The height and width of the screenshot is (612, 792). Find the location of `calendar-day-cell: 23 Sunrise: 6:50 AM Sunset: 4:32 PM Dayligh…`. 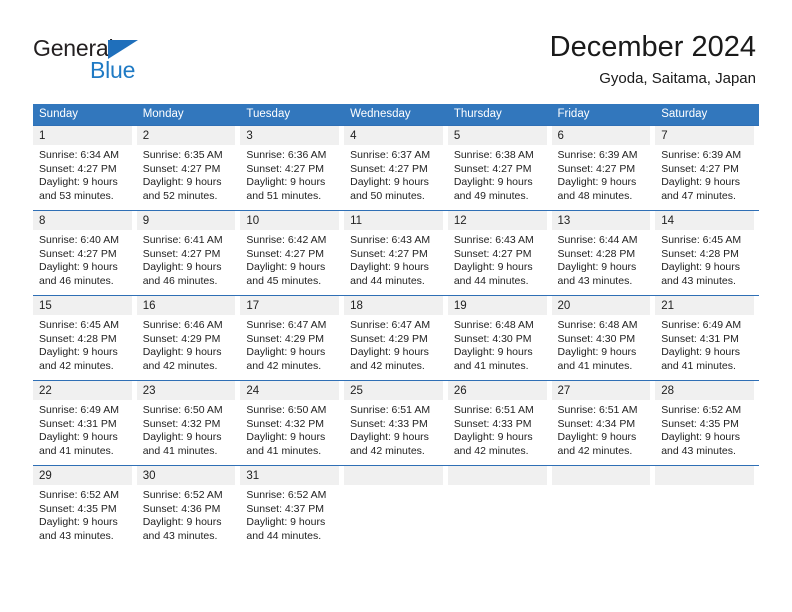

calendar-day-cell: 23 Sunrise: 6:50 AM Sunset: 4:32 PM Dayligh… is located at coordinates (188, 423).